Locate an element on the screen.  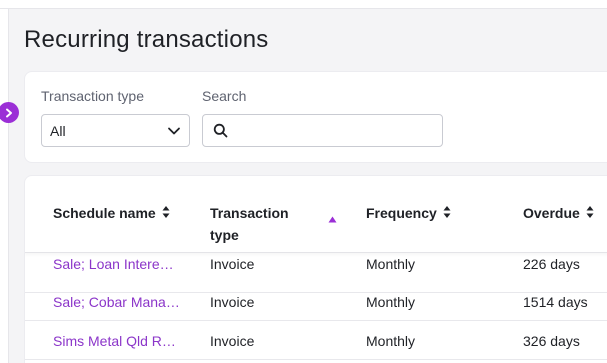
search-icon is located at coordinates (220, 130).